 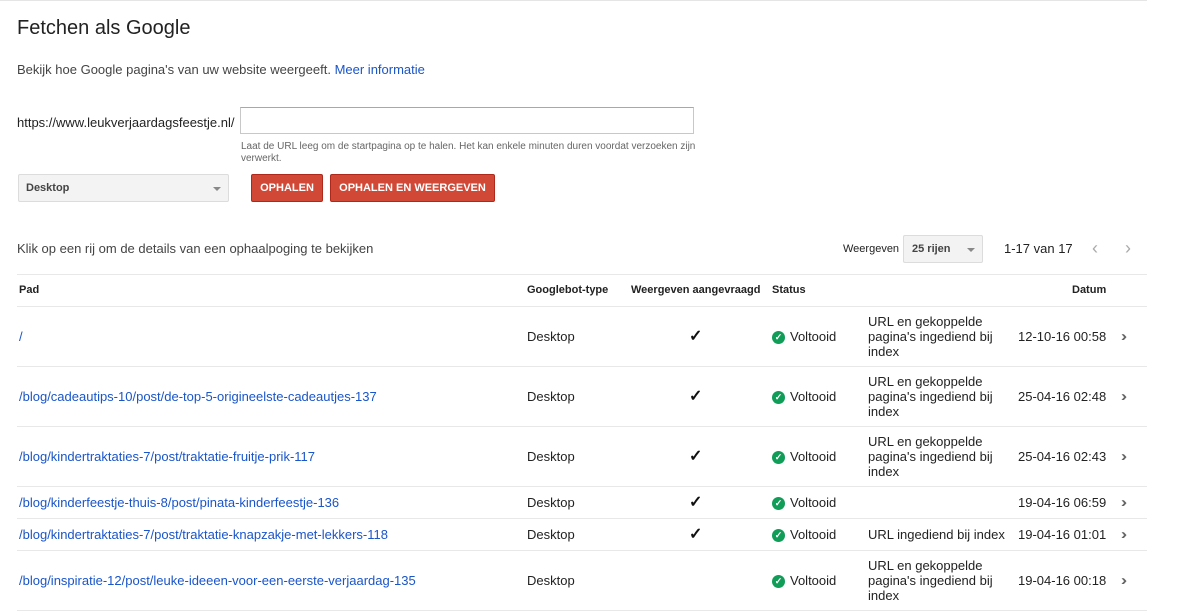 I want to click on header-render-requested: Weergeven aangevraagd, so click(x=696, y=290).